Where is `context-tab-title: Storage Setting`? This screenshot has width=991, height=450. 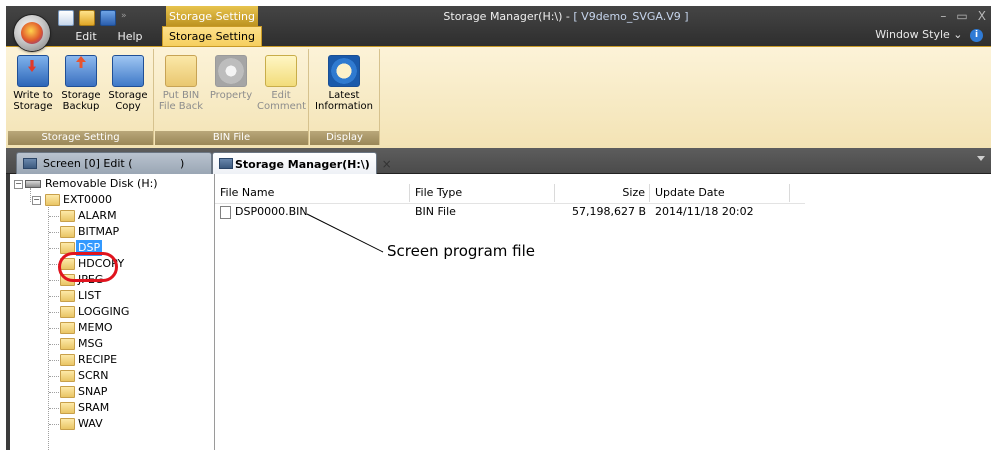 context-tab-title: Storage Setting is located at coordinates (212, 17).